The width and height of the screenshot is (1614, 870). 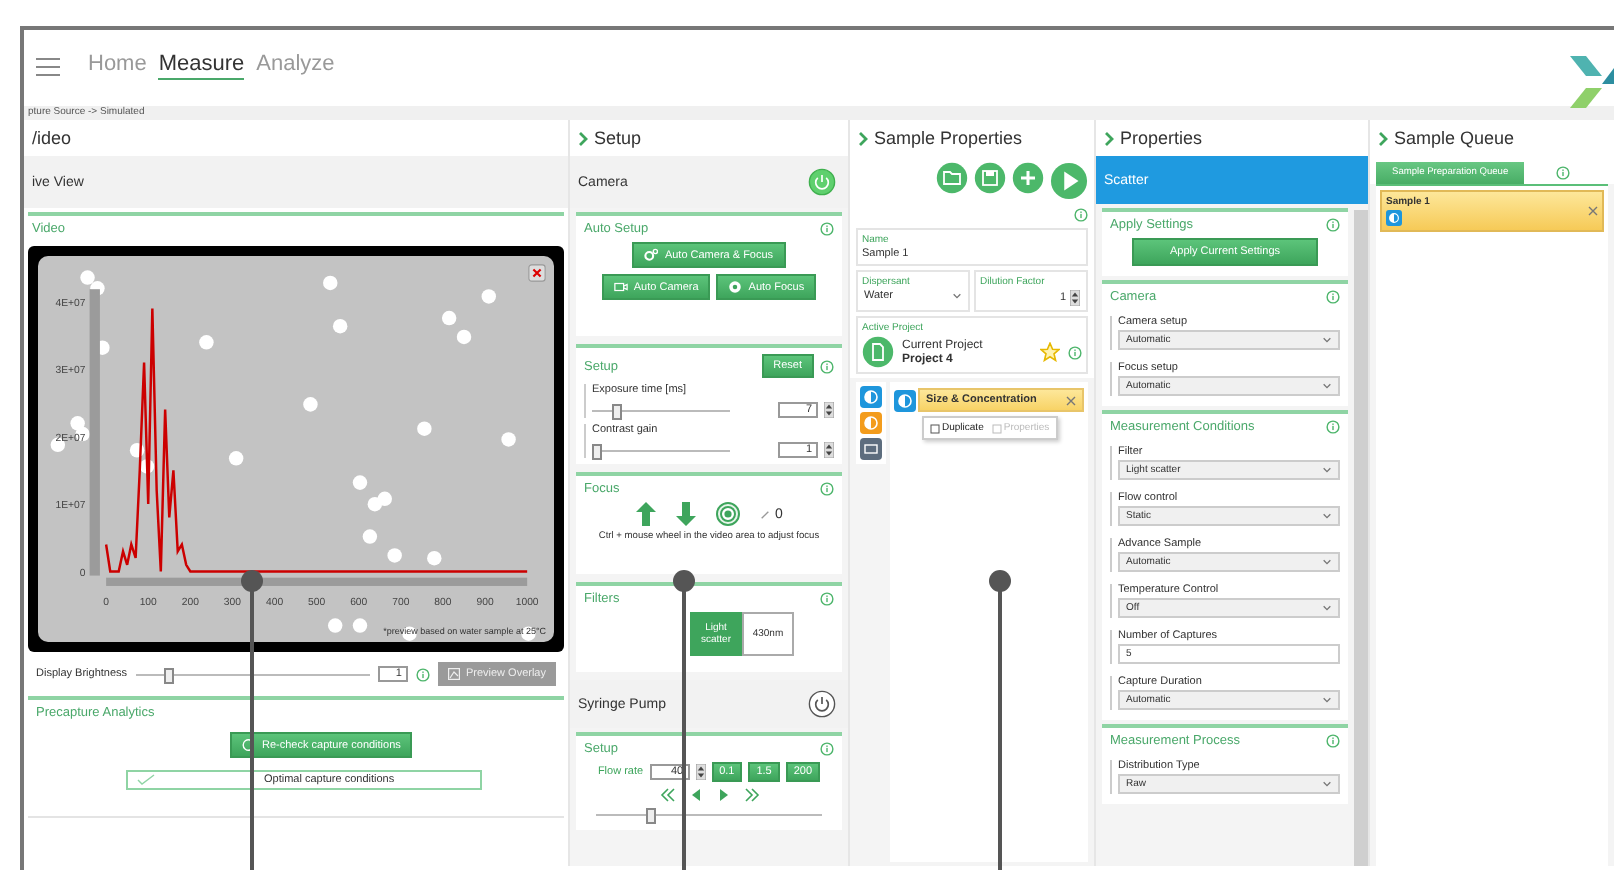 I want to click on rewind-icon, so click(x=667, y=795).